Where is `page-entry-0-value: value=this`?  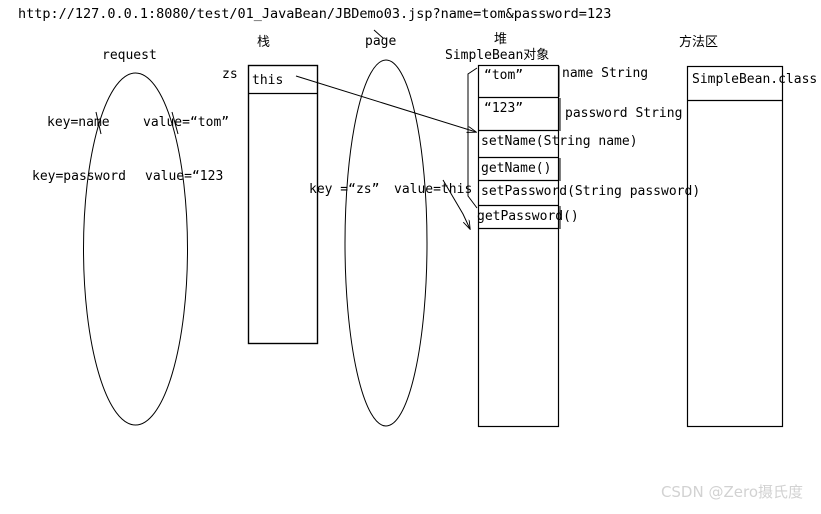 page-entry-0-value: value=this is located at coordinates (433, 189).